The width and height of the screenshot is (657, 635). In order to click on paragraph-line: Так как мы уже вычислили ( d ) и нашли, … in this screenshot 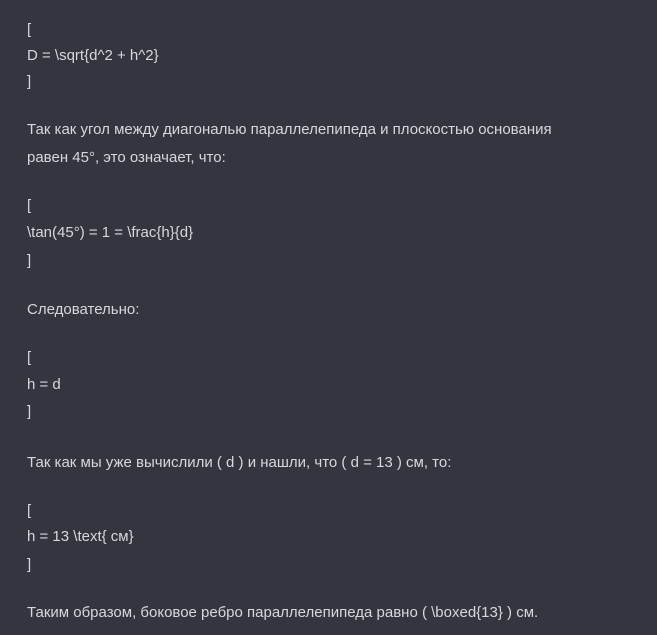, I will do `click(239, 462)`.